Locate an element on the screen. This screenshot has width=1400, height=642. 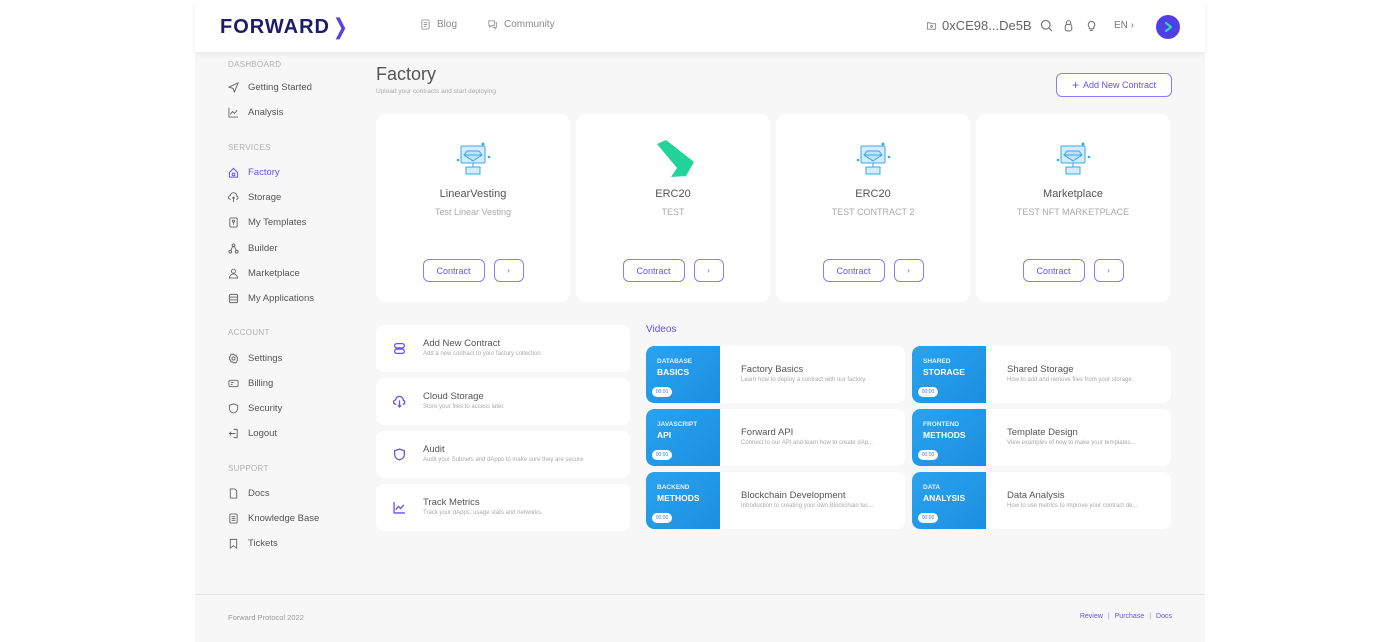
language-selector: EN › is located at coordinates (1124, 25).